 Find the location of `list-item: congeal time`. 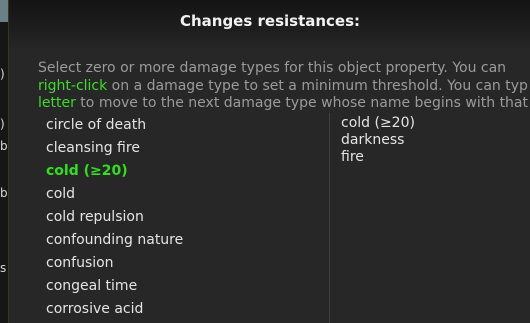

list-item: congeal time is located at coordinates (180, 286).